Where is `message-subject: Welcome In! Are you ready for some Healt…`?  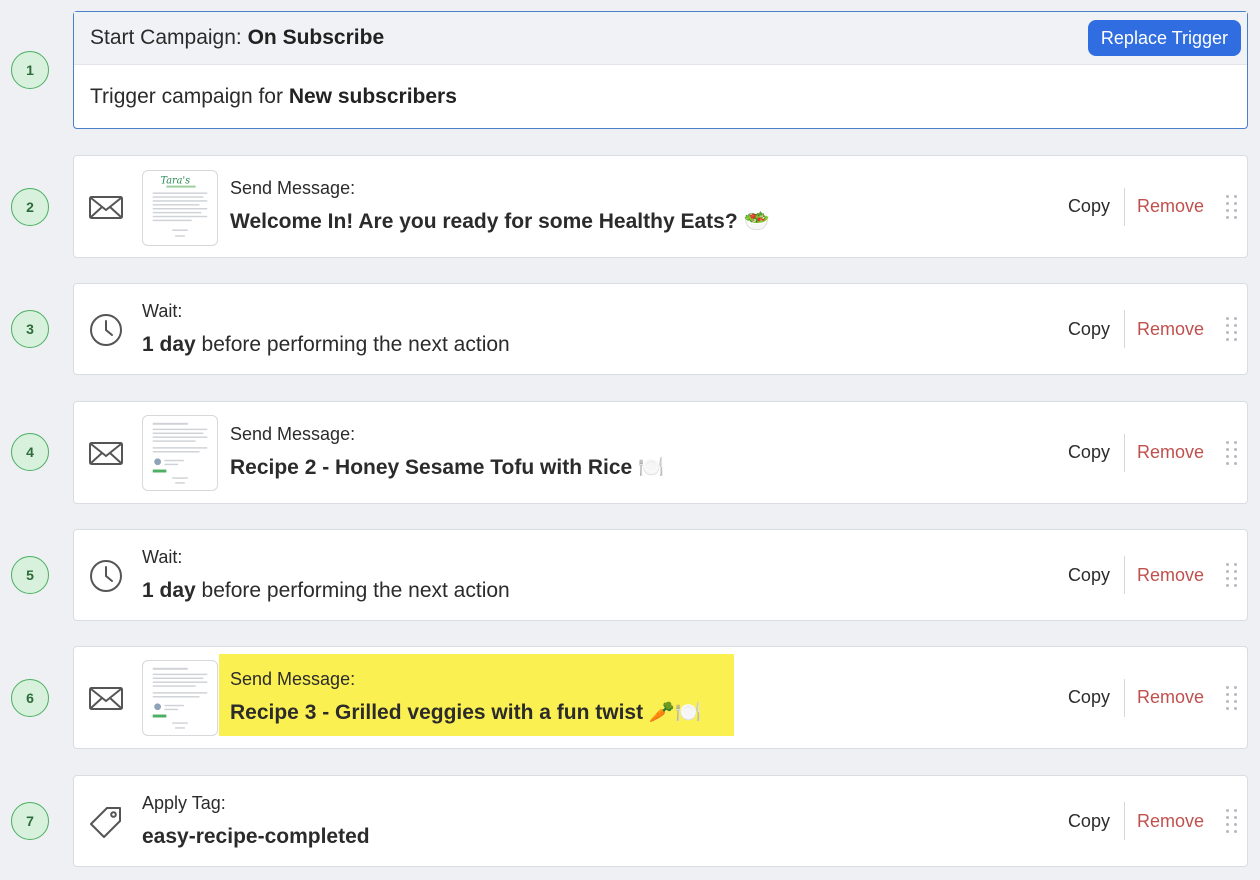
message-subject: Welcome In! Are you ready for some Healt… is located at coordinates (500, 222).